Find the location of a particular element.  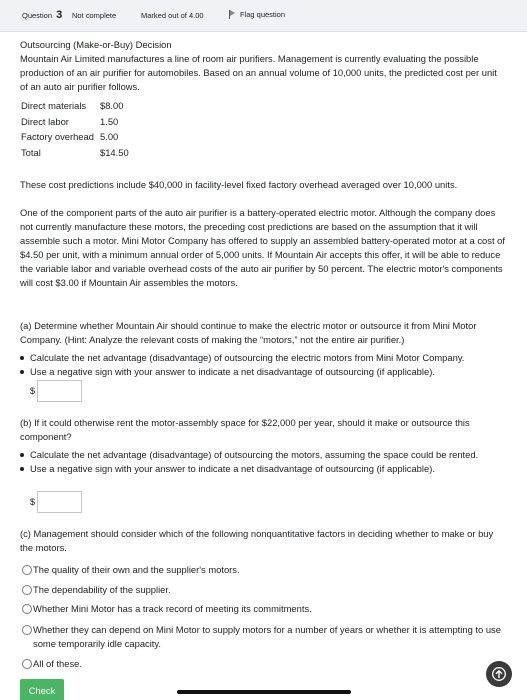

question-number-value: 3 is located at coordinates (59, 15).